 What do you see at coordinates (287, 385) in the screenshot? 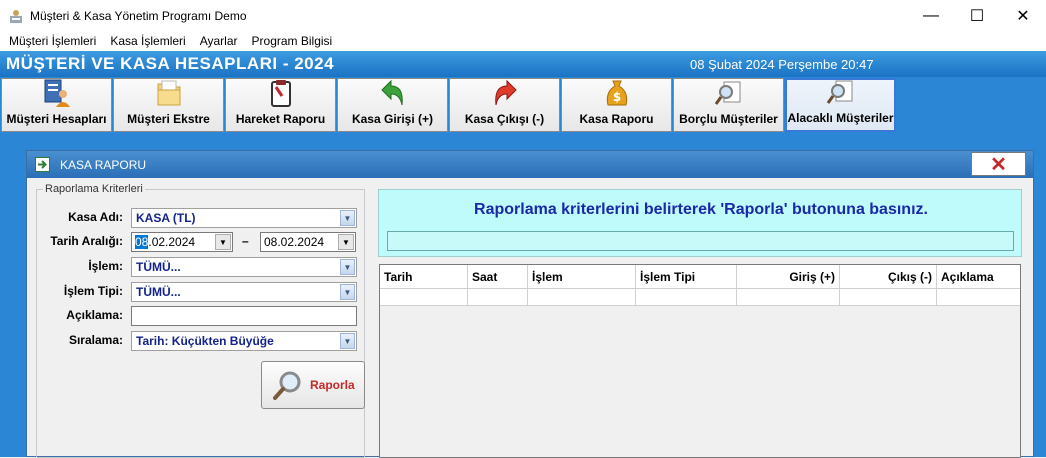
I see `magnifier-icon` at bounding box center [287, 385].